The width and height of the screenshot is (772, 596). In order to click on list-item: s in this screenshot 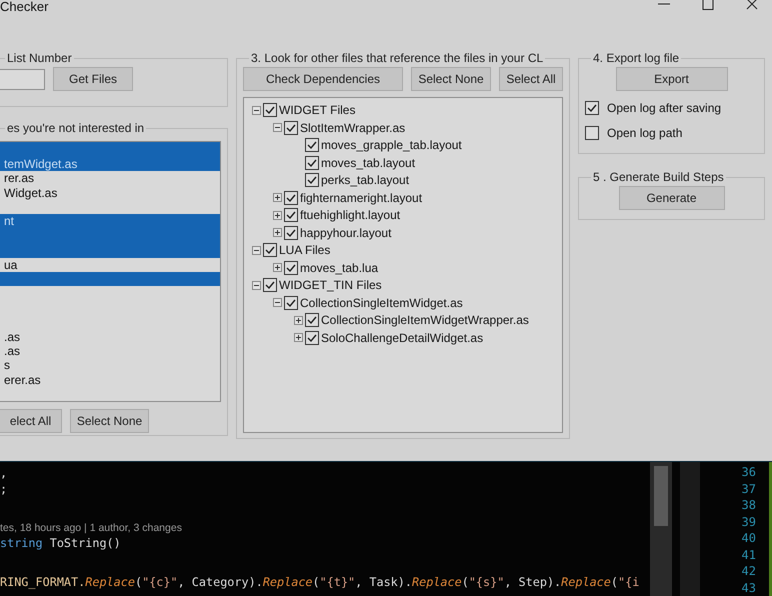, I will do `click(110, 365)`.